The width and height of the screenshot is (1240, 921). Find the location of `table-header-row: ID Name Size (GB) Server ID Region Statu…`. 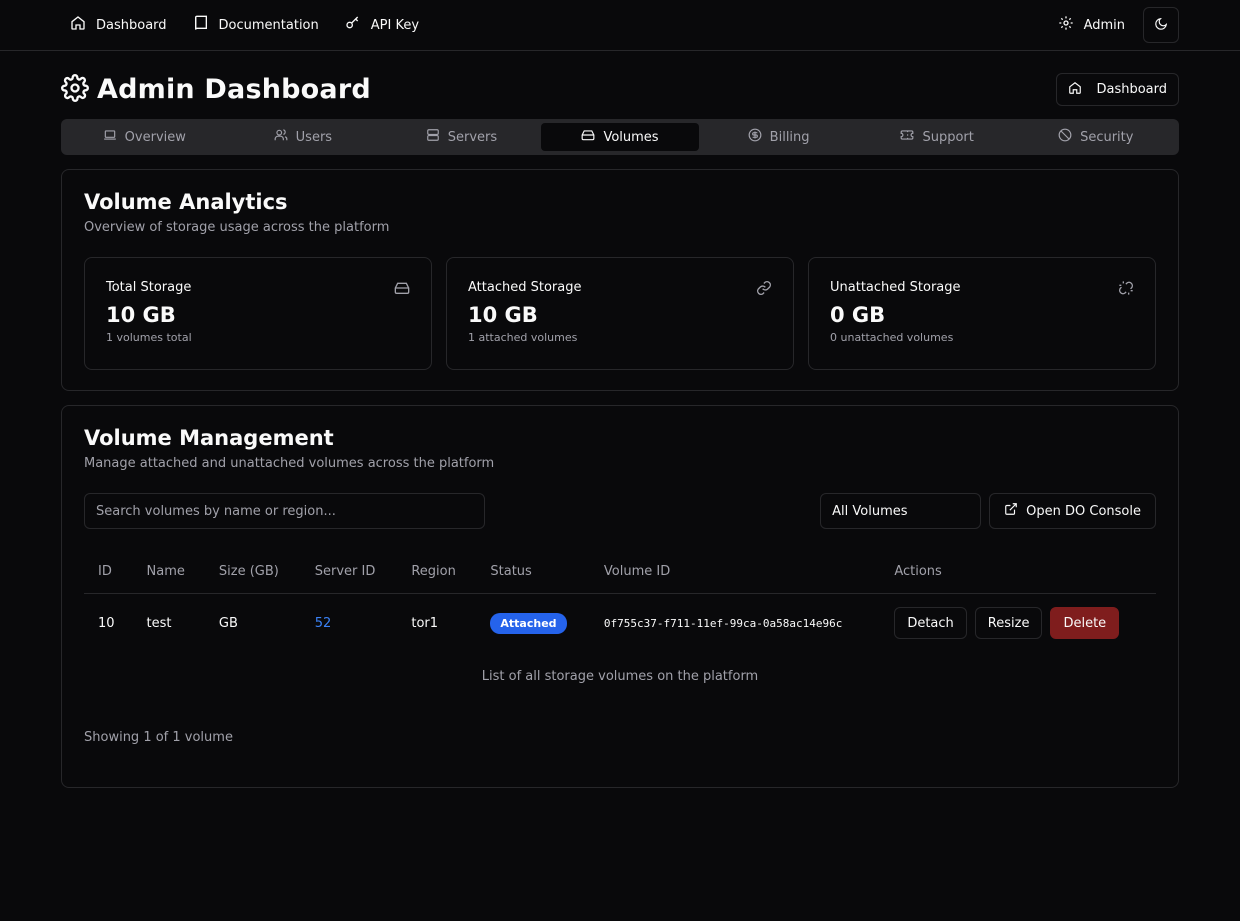

table-header-row: ID Name Size (GB) Server ID Region Statu… is located at coordinates (620, 572).